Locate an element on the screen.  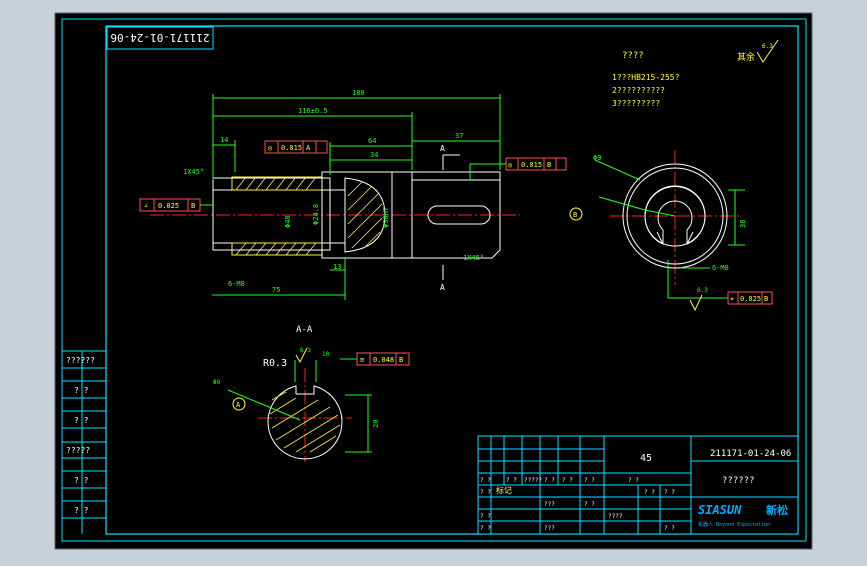
material: 45 is located at coordinates (646, 458).